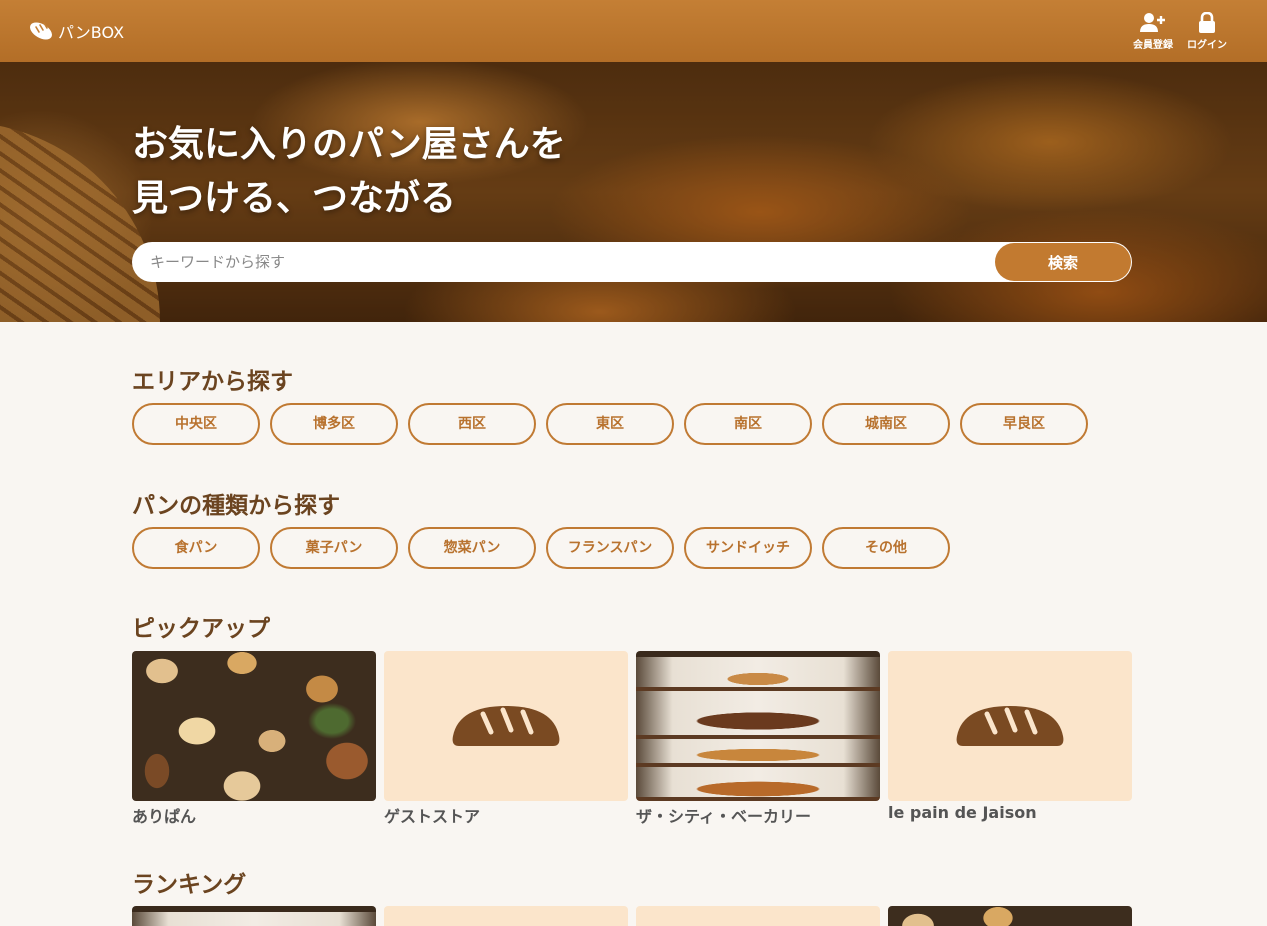 The width and height of the screenshot is (1267, 926). I want to click on site-header: パンBOX 会員登録 ログイン, so click(633, 31).